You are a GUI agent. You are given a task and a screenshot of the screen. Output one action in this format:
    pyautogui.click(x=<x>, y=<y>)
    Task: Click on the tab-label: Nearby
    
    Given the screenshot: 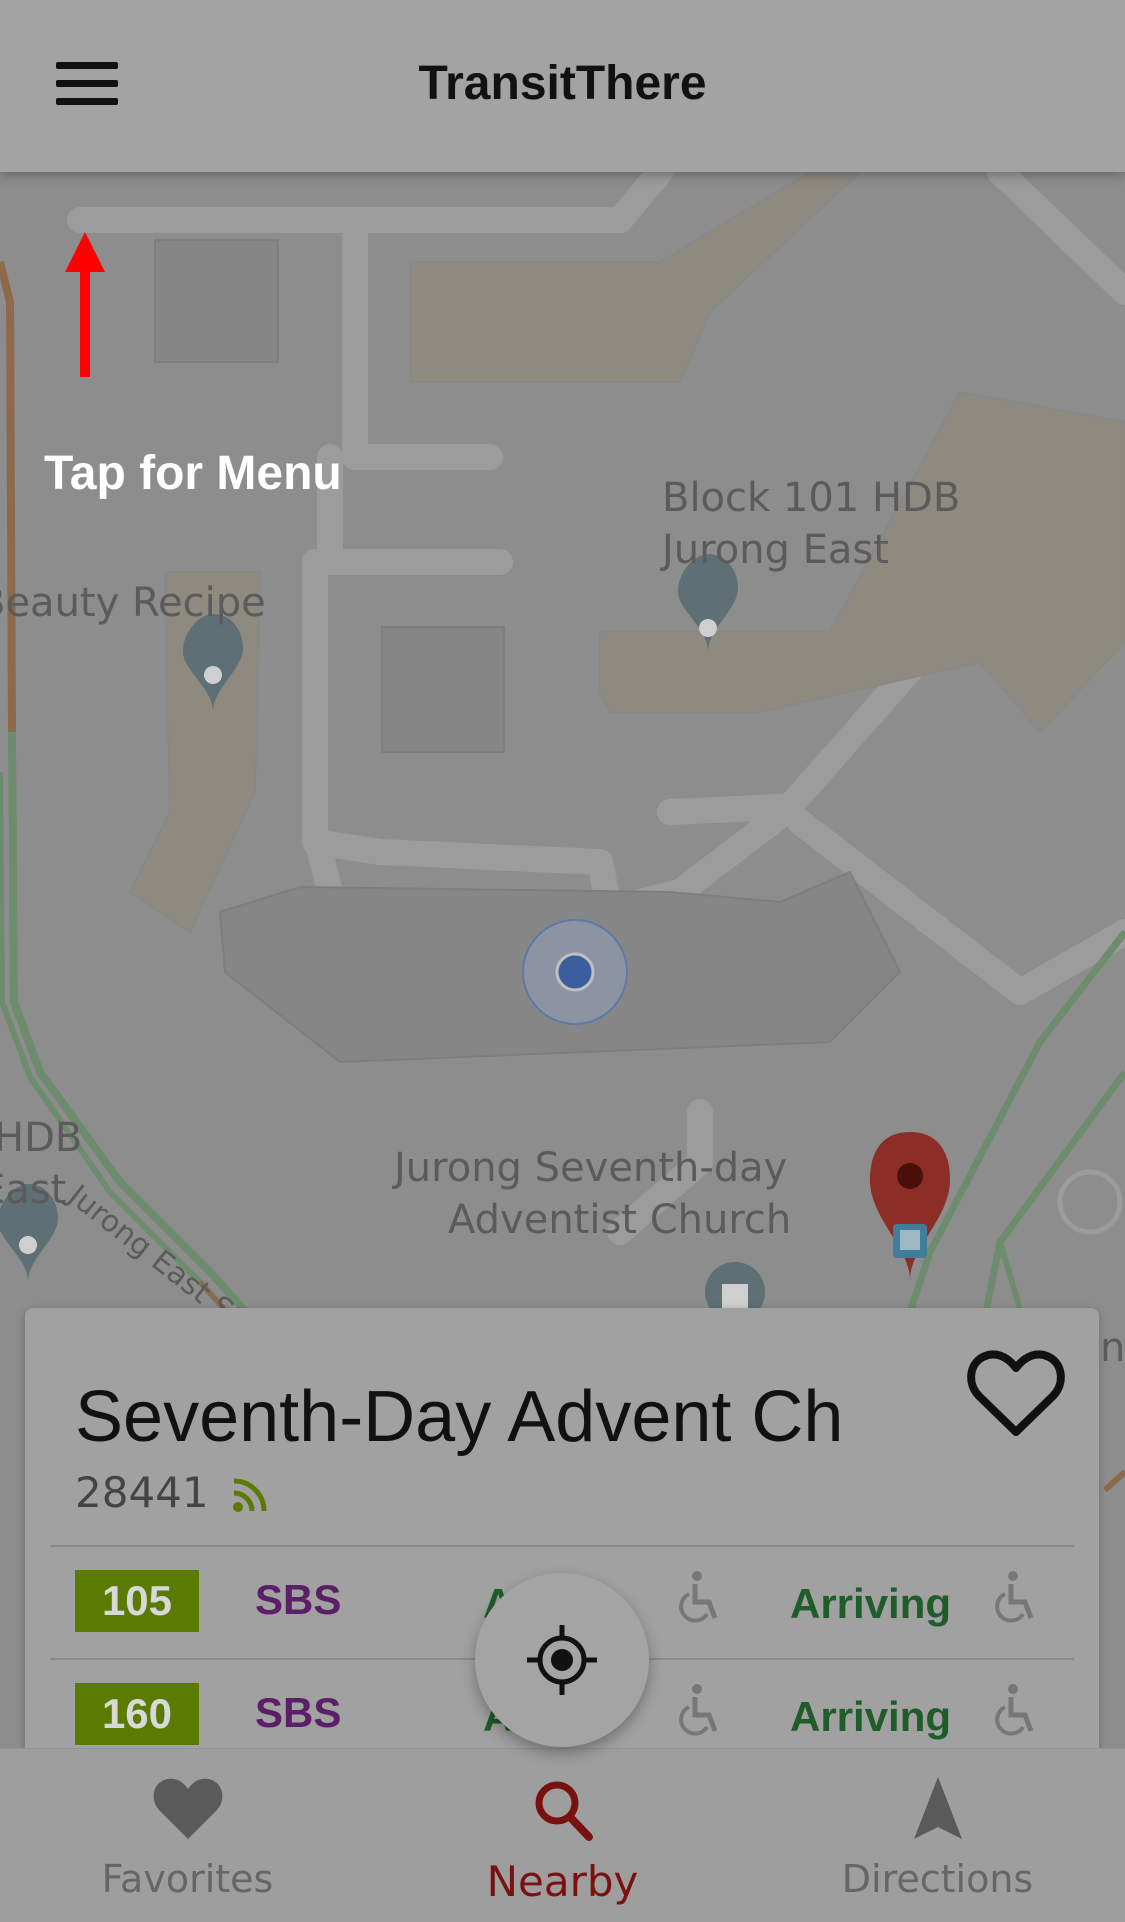 What is the action you would take?
    pyautogui.click(x=562, y=1881)
    